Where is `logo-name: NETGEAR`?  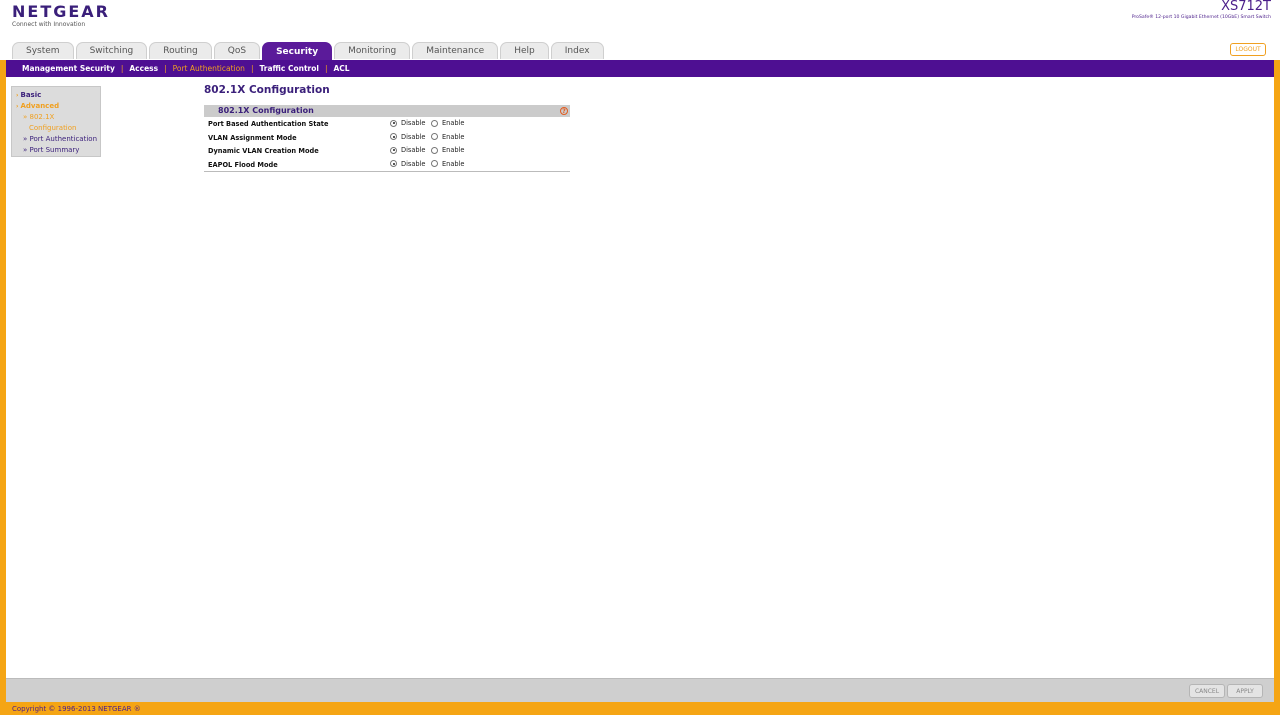
logo-name: NETGEAR is located at coordinates (61, 11).